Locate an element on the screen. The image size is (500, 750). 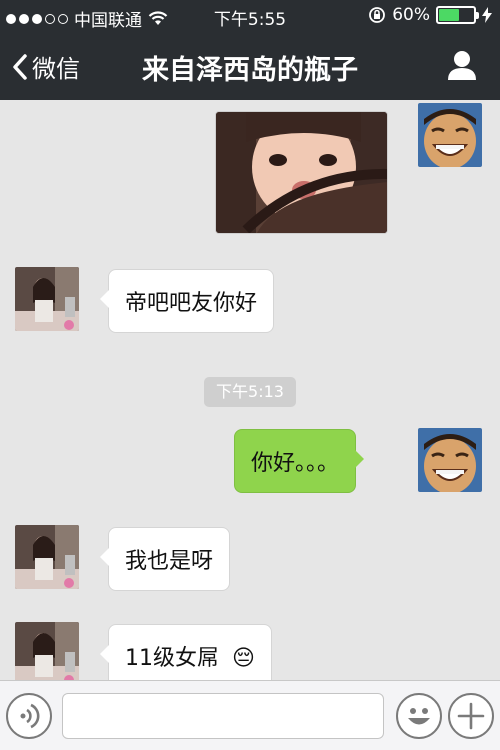
photo-girl-image is located at coordinates (301, 172).